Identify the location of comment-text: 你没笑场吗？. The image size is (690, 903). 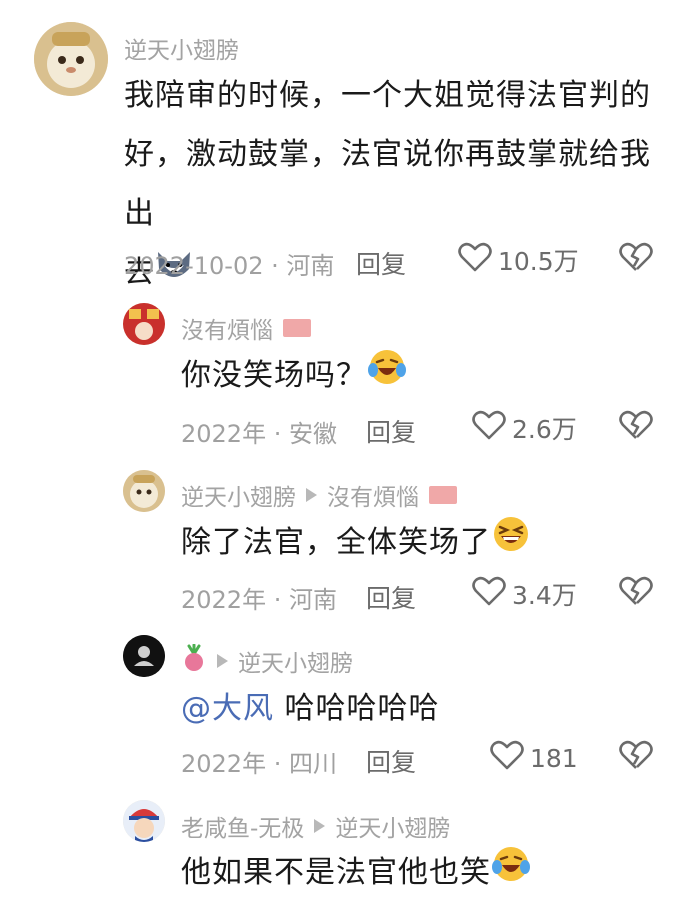
(294, 376).